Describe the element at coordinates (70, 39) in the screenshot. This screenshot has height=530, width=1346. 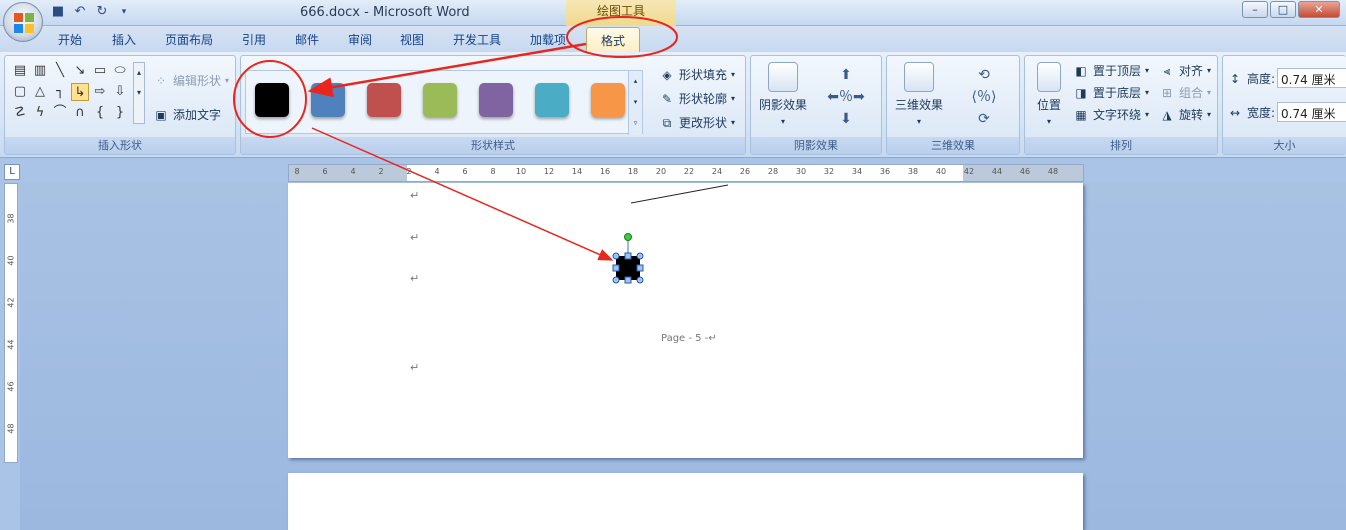
I see `tab-home: 开始` at that location.